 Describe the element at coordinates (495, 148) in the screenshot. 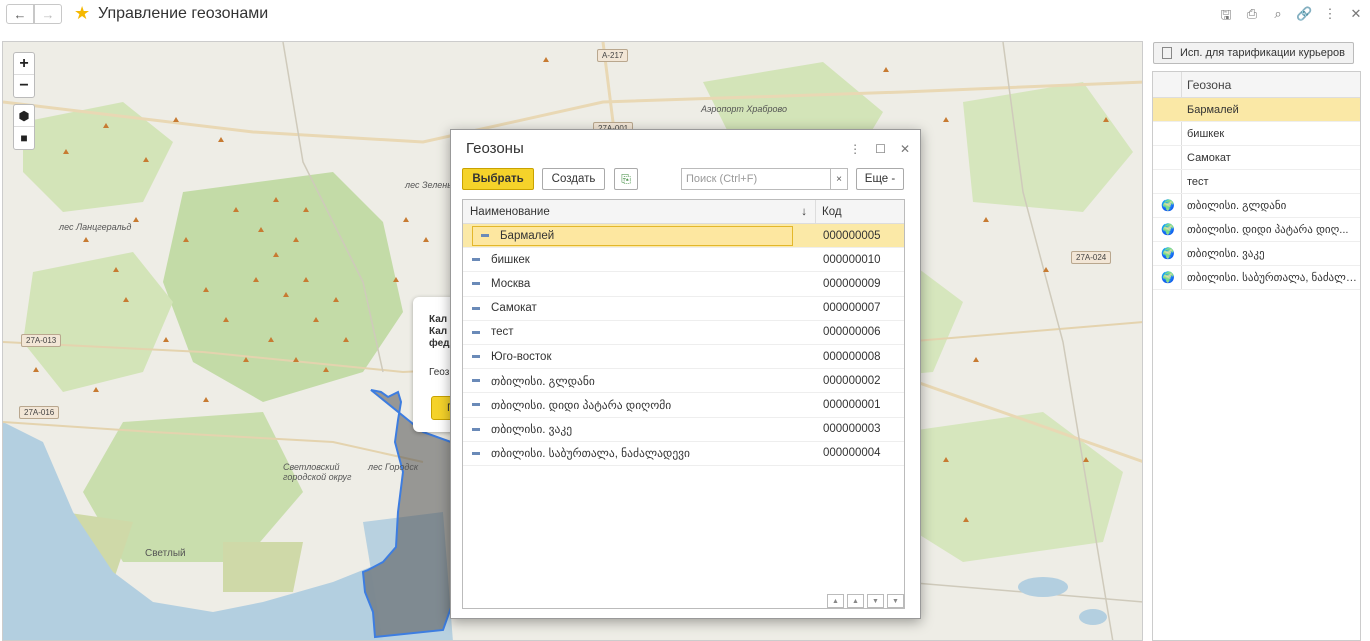

I see `dialog-title: Геозоны` at that location.